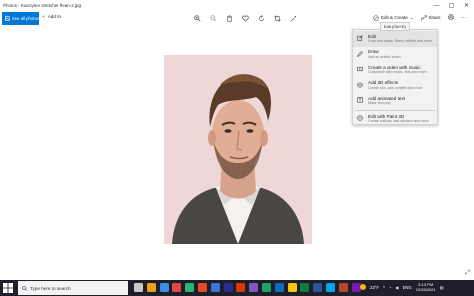  I want to click on tray-chevron-icon: ^, so click(384, 287).